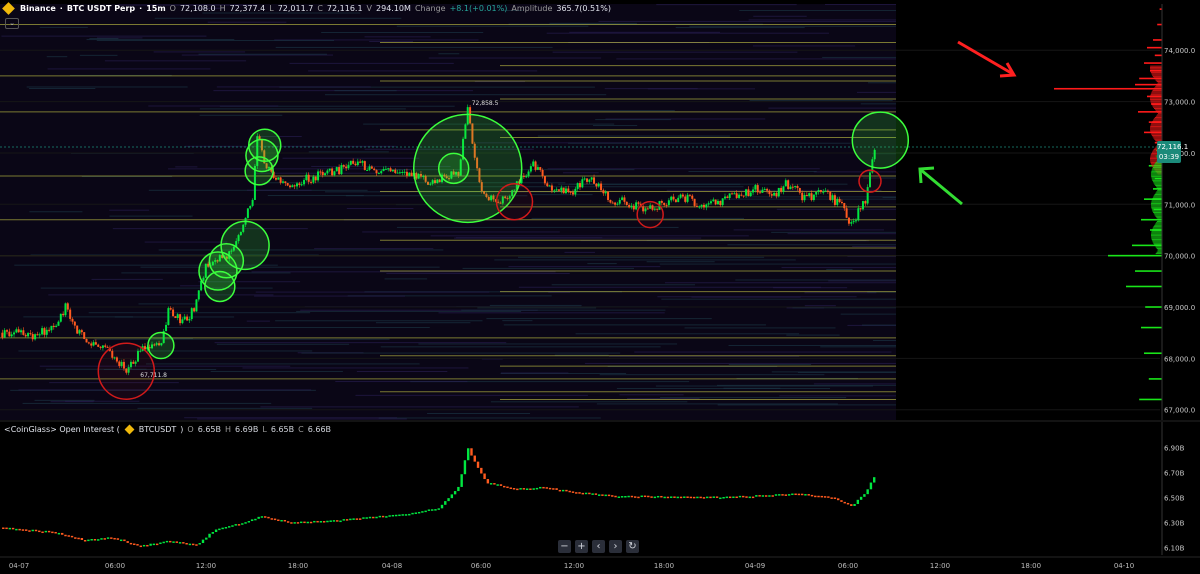 The height and width of the screenshot is (574, 1200). I want to click on reset-chart-button: ↻, so click(632, 546).